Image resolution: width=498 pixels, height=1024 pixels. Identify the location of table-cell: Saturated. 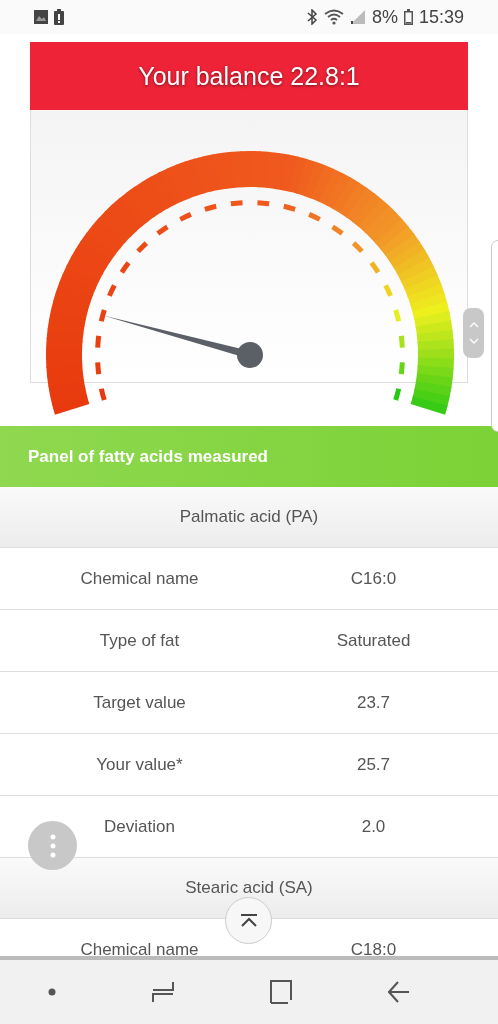
(373, 640).